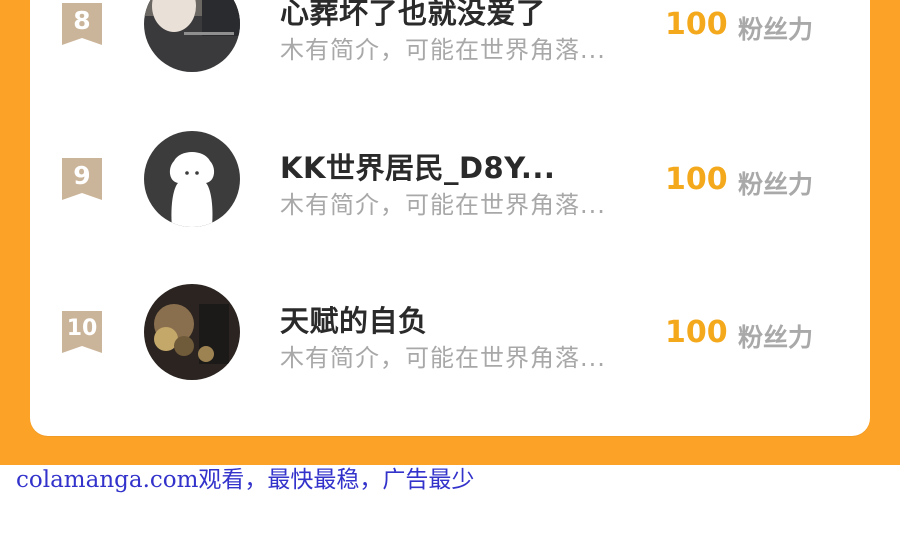 The image size is (900, 546). Describe the element at coordinates (413, 16) in the screenshot. I see `user-name: 心葬坏了也就没爱了` at that location.